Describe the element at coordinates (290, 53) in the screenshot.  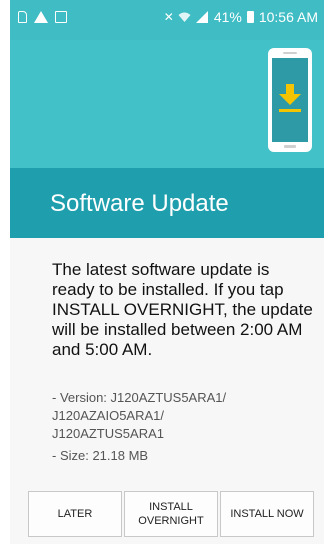
I see `phone-speaker` at that location.